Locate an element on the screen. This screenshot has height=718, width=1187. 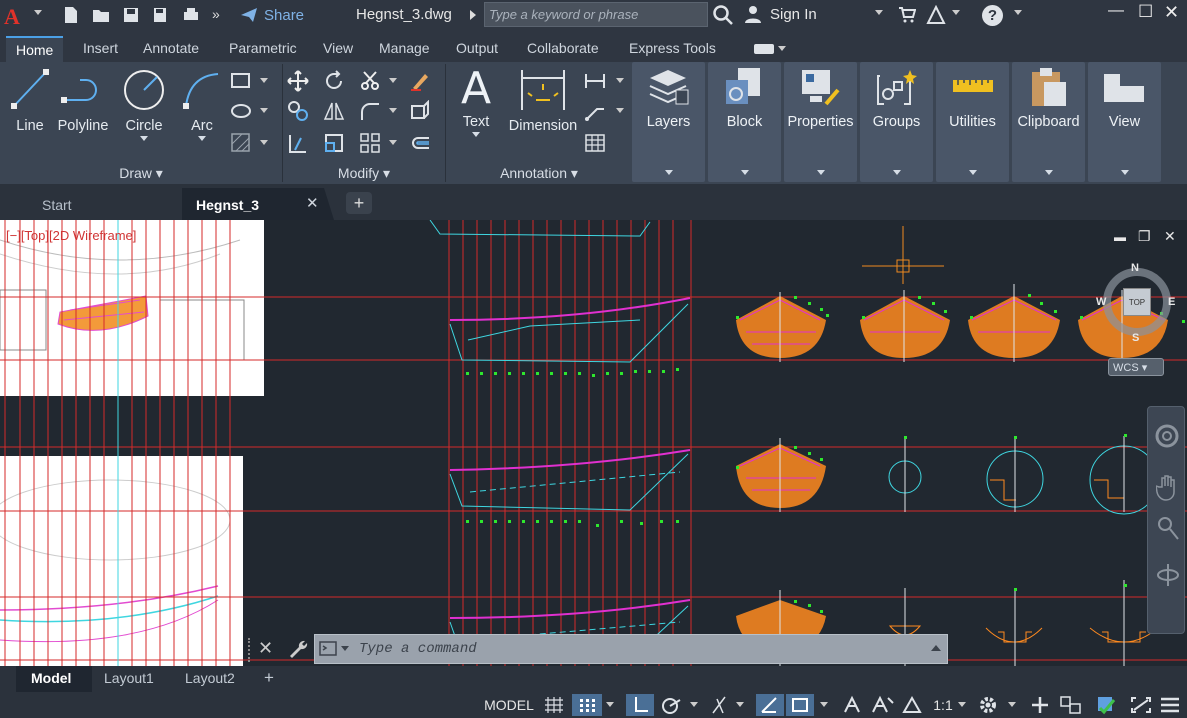
viewport-close-button: ✕ is located at coordinates (1170, 236).